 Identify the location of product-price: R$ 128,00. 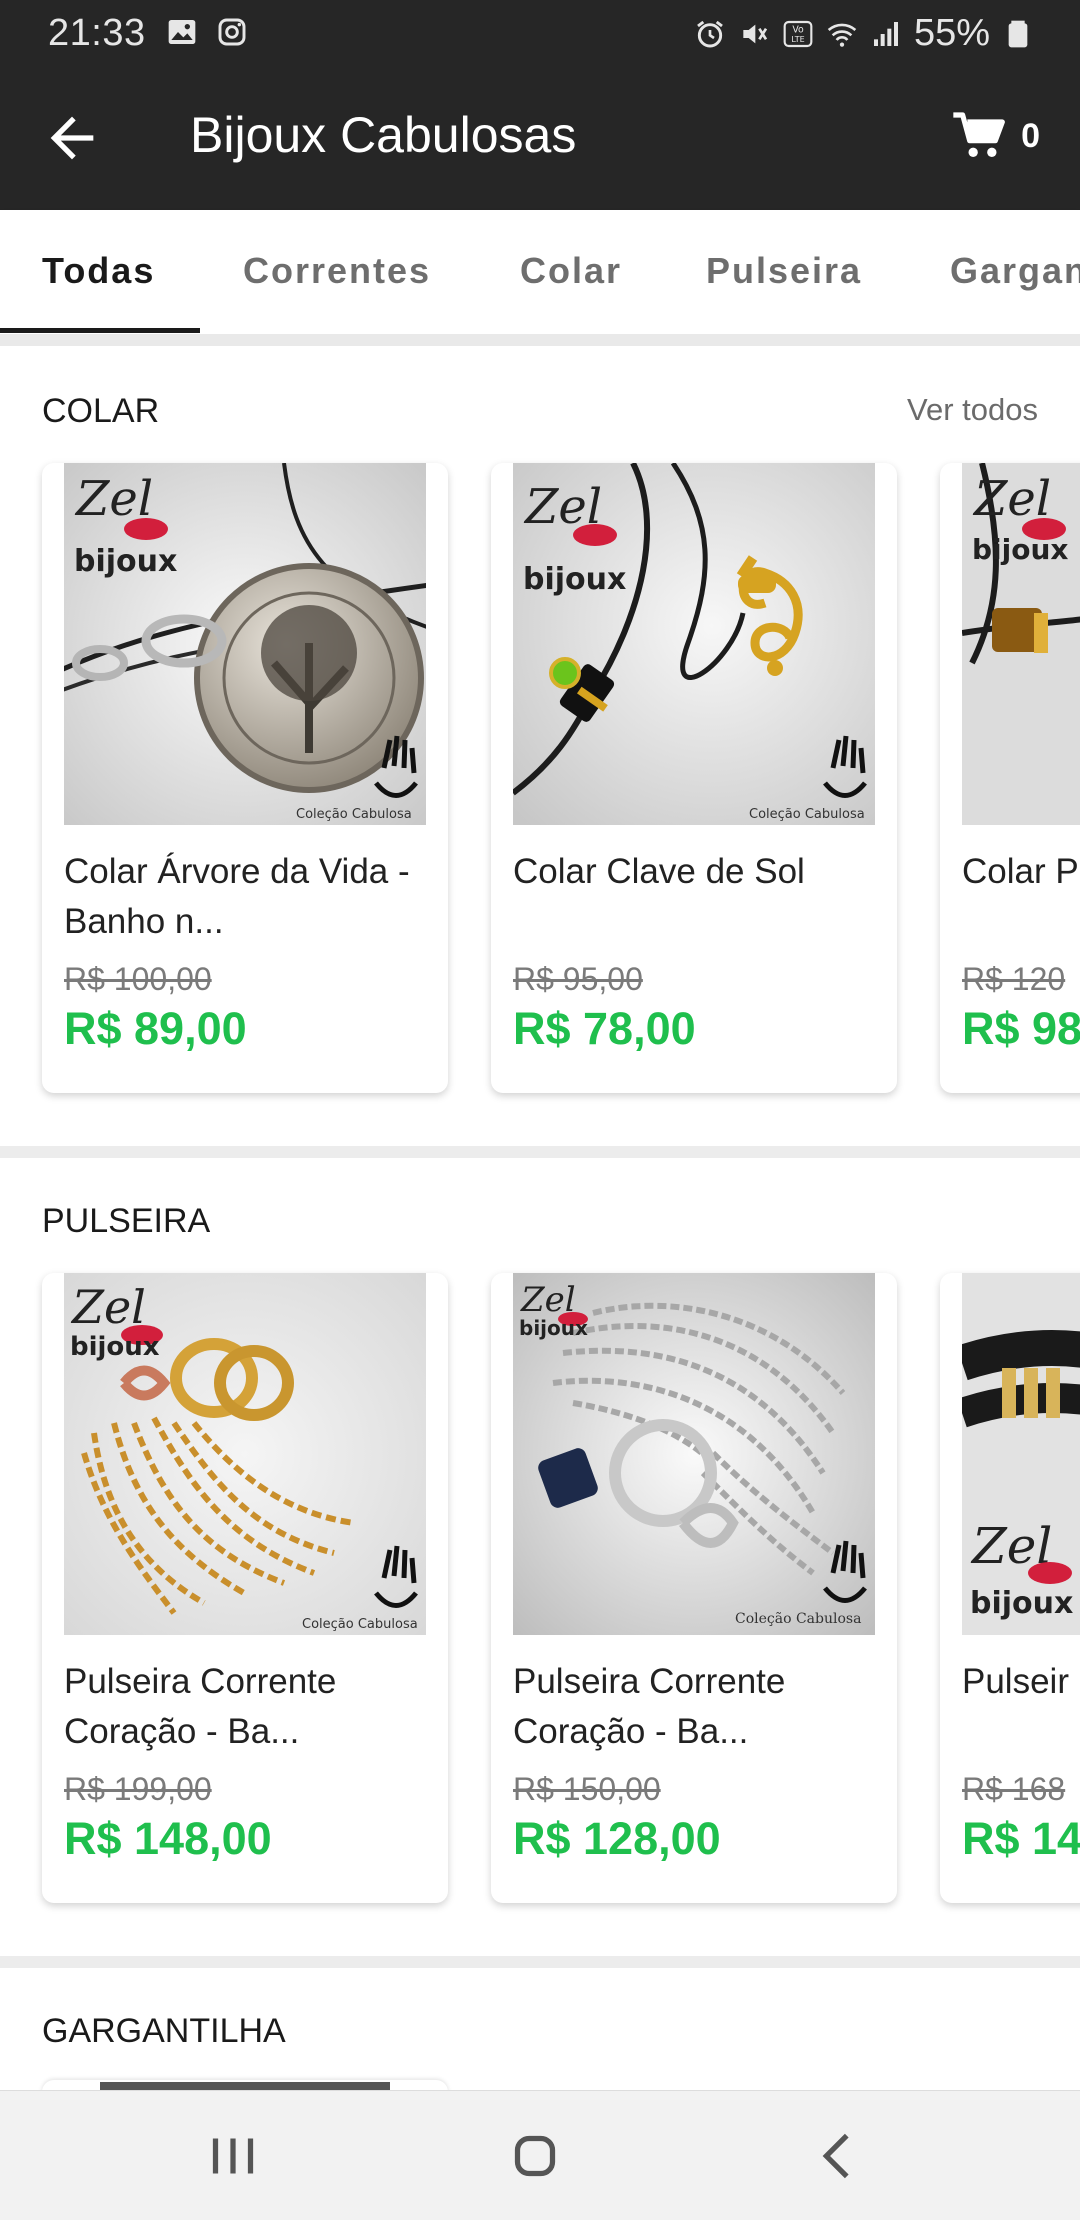
(617, 1838).